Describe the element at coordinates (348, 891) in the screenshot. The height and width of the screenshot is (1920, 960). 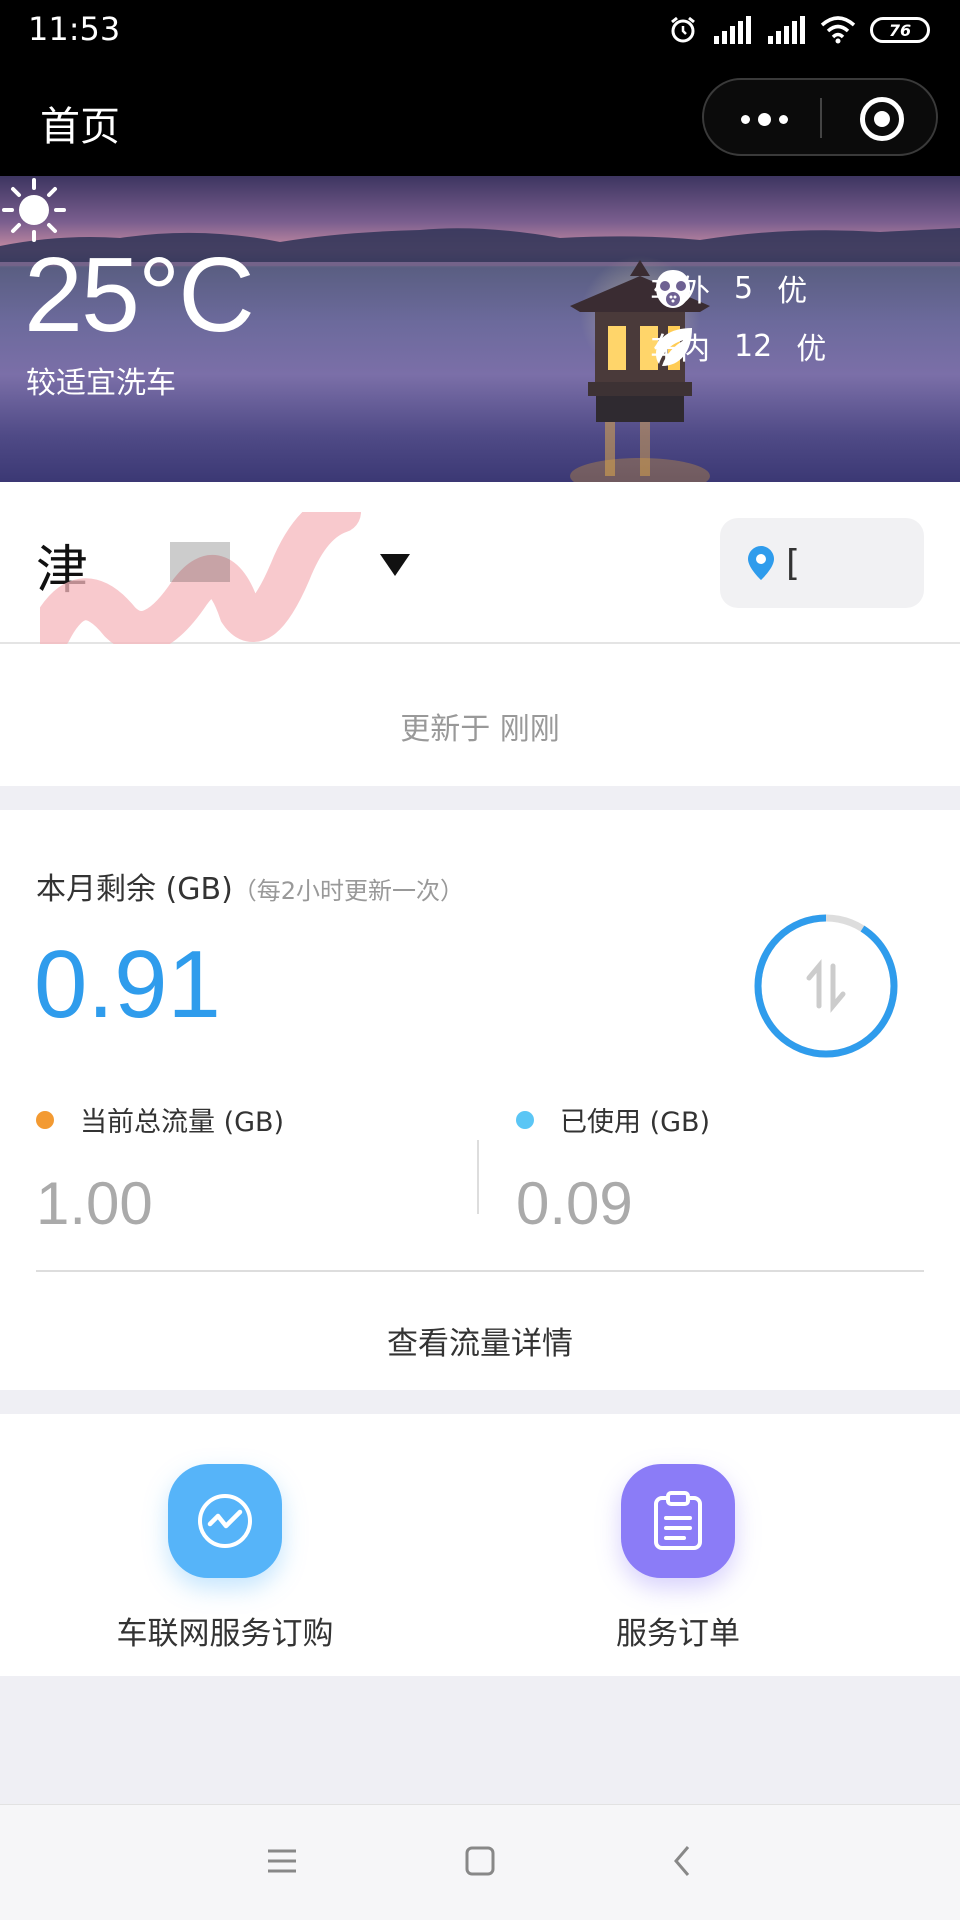
I see `remaining-note: （每2小时更新一次）` at that location.